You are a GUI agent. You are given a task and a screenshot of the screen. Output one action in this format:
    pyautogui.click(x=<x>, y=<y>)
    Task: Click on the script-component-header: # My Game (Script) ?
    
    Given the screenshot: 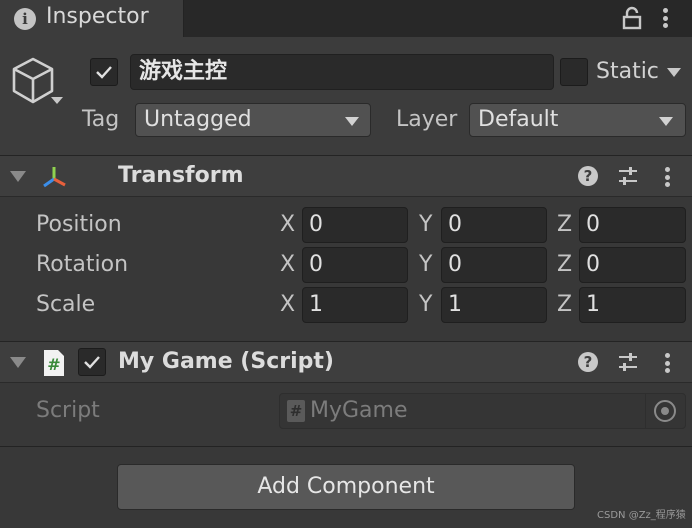 What is the action you would take?
    pyautogui.click(x=346, y=362)
    